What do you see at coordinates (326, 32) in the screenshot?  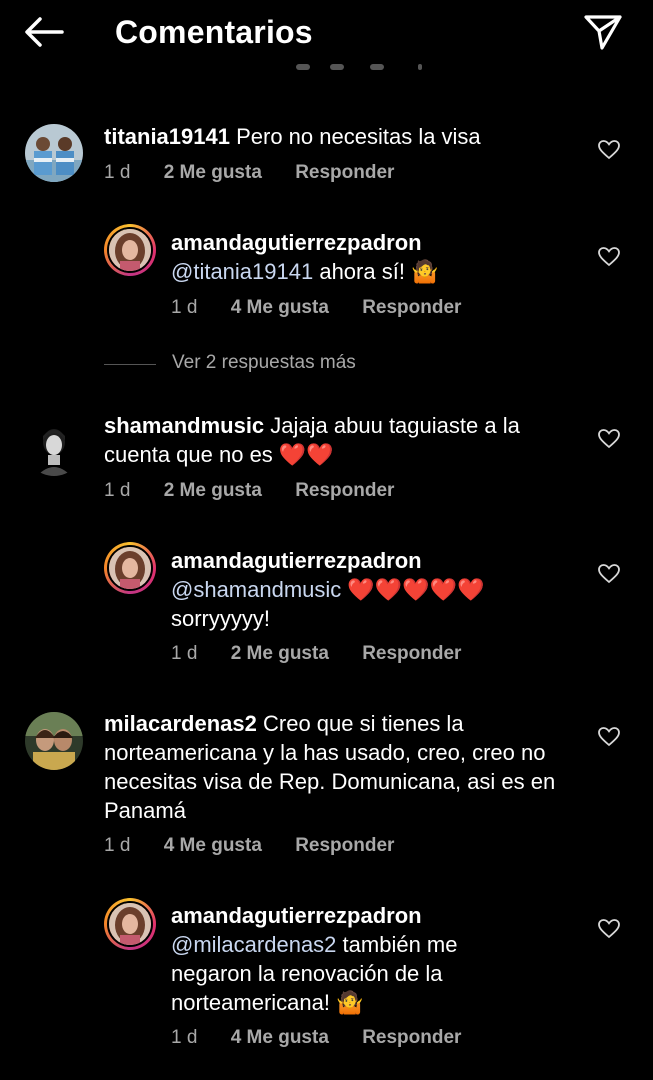 I see `header: Comentarios` at bounding box center [326, 32].